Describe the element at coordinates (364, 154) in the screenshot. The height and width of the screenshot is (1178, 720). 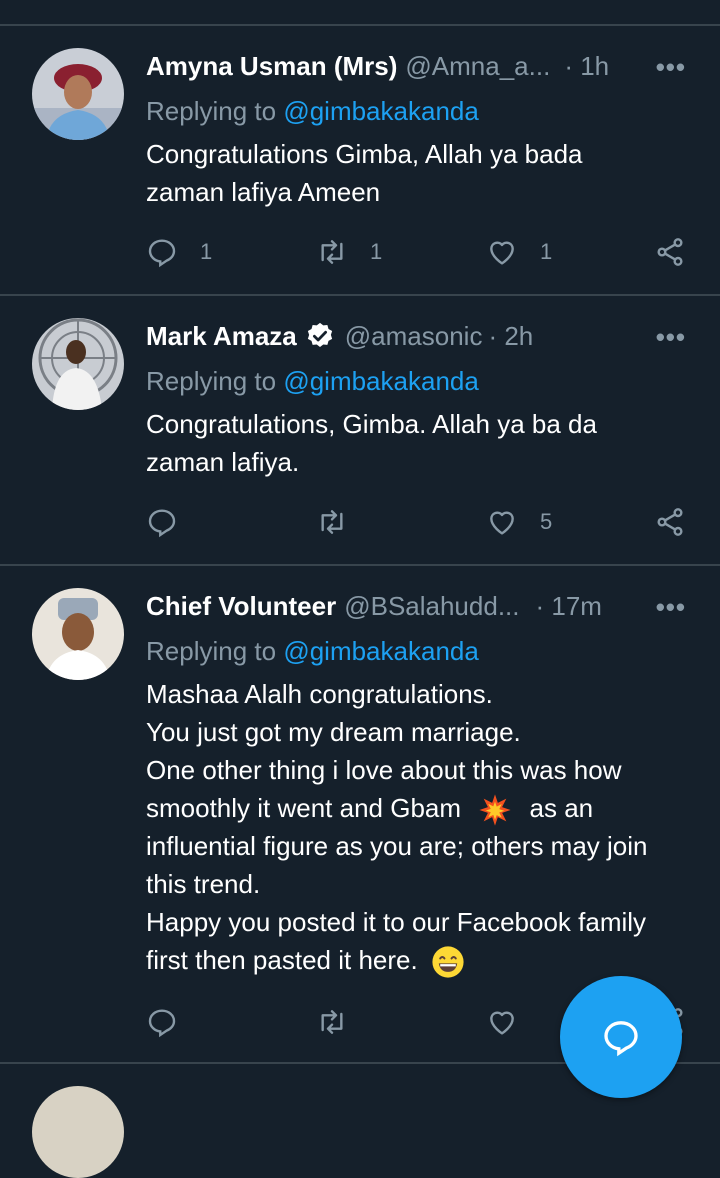
I see `text-line: Congratulations Gimba, Allah ya bada` at that location.